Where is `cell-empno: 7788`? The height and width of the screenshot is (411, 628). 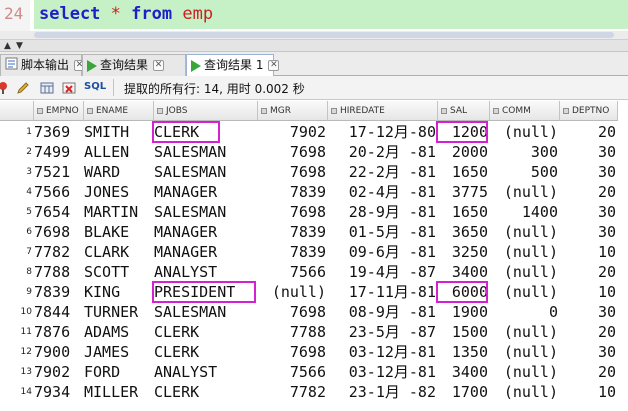
cell-empno: 7788 is located at coordinates (58, 272).